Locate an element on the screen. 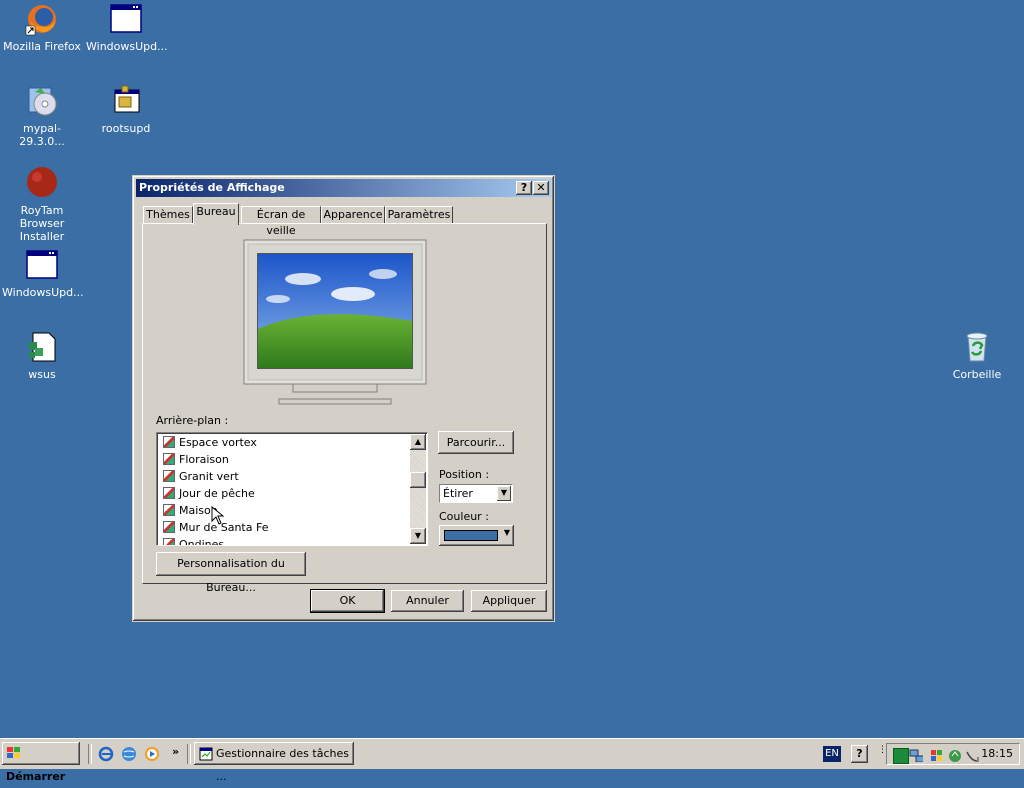  monitor-preview is located at coordinates (335, 322).